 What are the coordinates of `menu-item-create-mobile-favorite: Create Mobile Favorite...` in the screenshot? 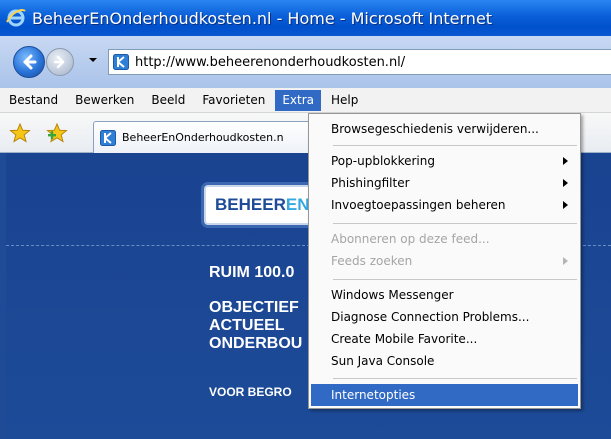 It's located at (444, 339).